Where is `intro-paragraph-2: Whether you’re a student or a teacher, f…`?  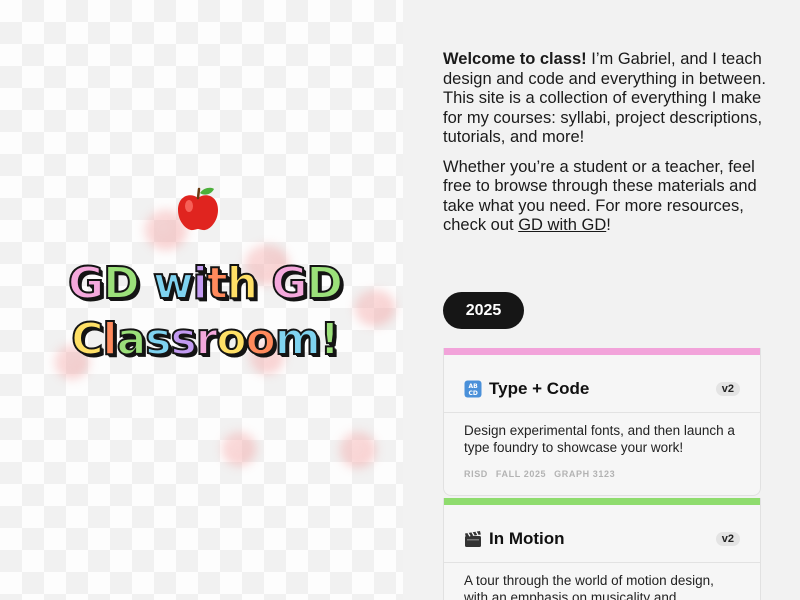 intro-paragraph-2: Whether you’re a student or a teacher, f… is located at coordinates (608, 197).